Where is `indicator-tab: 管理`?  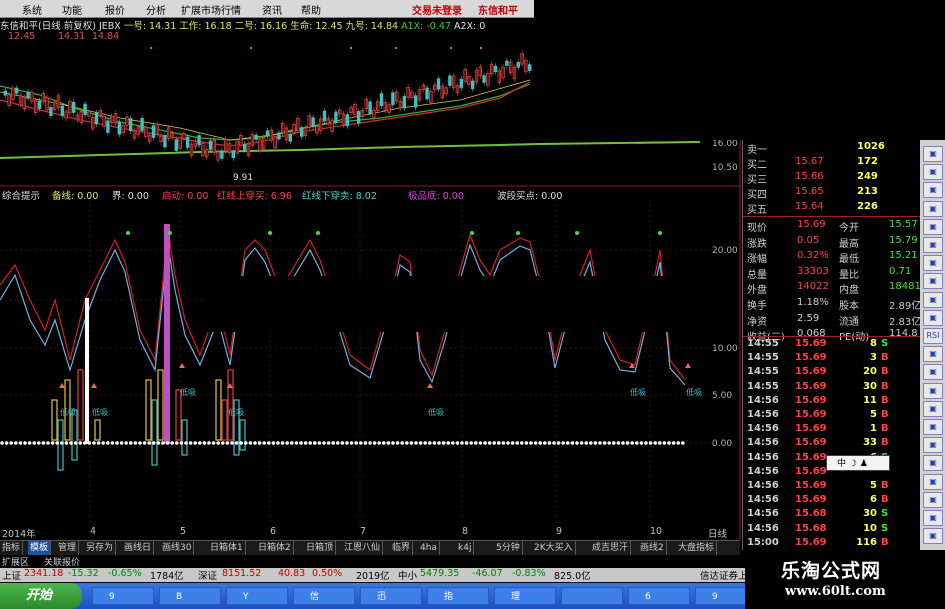
indicator-tab: 管理 is located at coordinates (68, 548).